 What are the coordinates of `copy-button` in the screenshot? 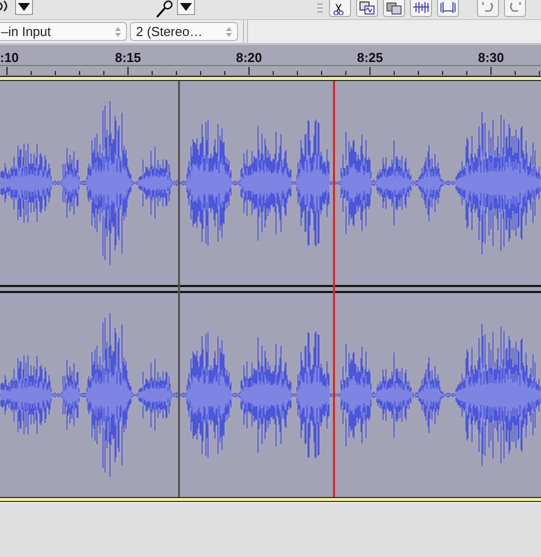 It's located at (367, 8).